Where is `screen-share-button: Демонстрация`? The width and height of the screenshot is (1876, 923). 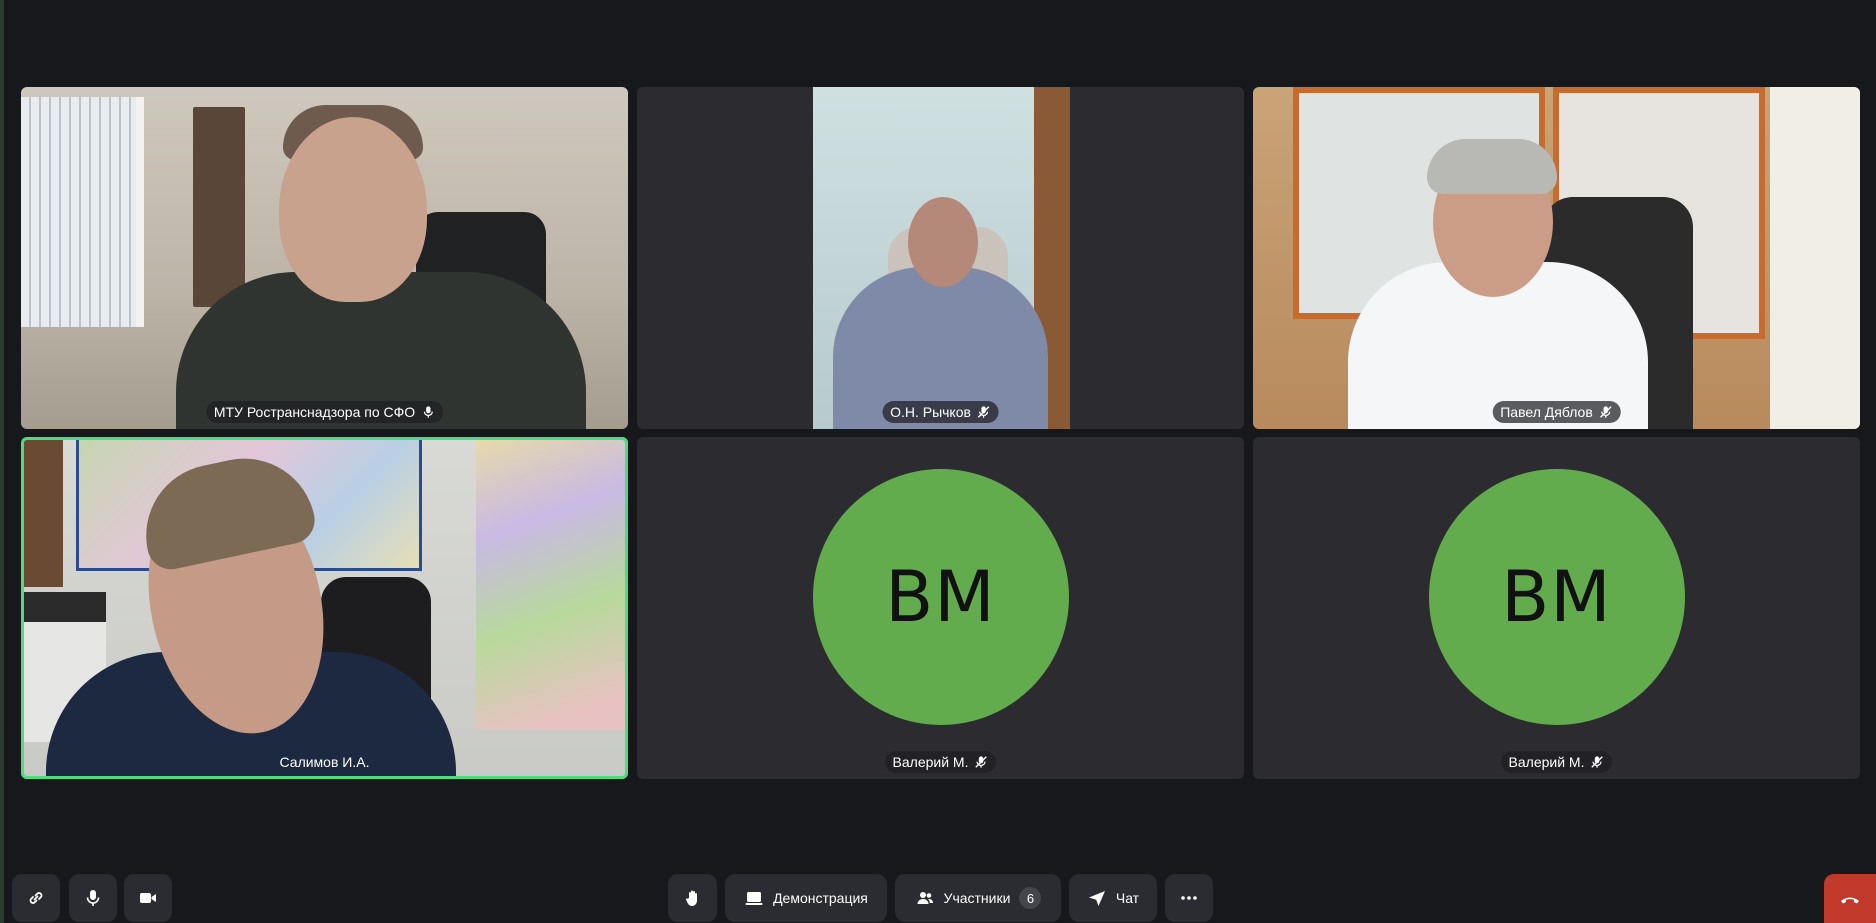
screen-share-button: Демонстрация is located at coordinates (806, 898).